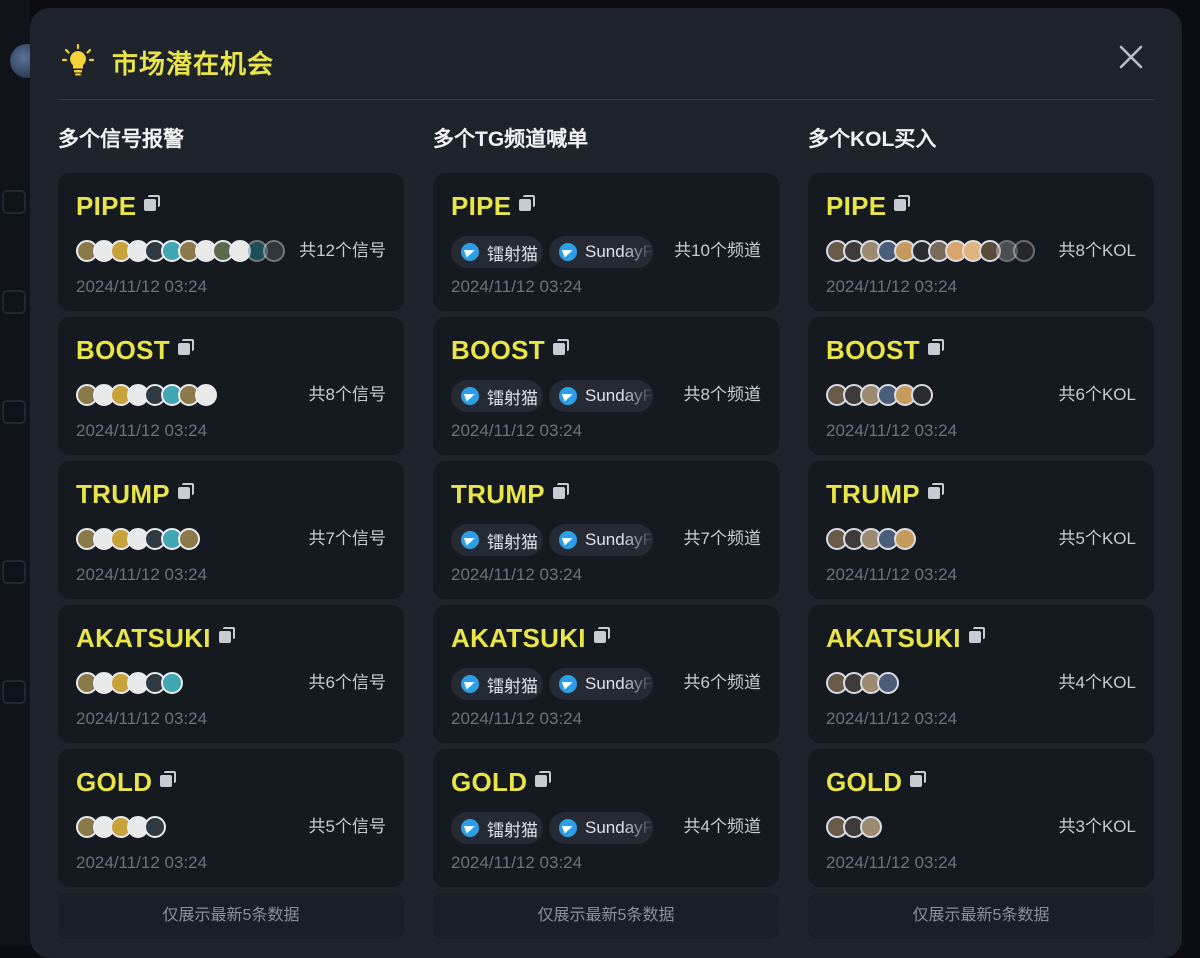 The width and height of the screenshot is (1200, 958). I want to click on header-divider, so click(606, 99).